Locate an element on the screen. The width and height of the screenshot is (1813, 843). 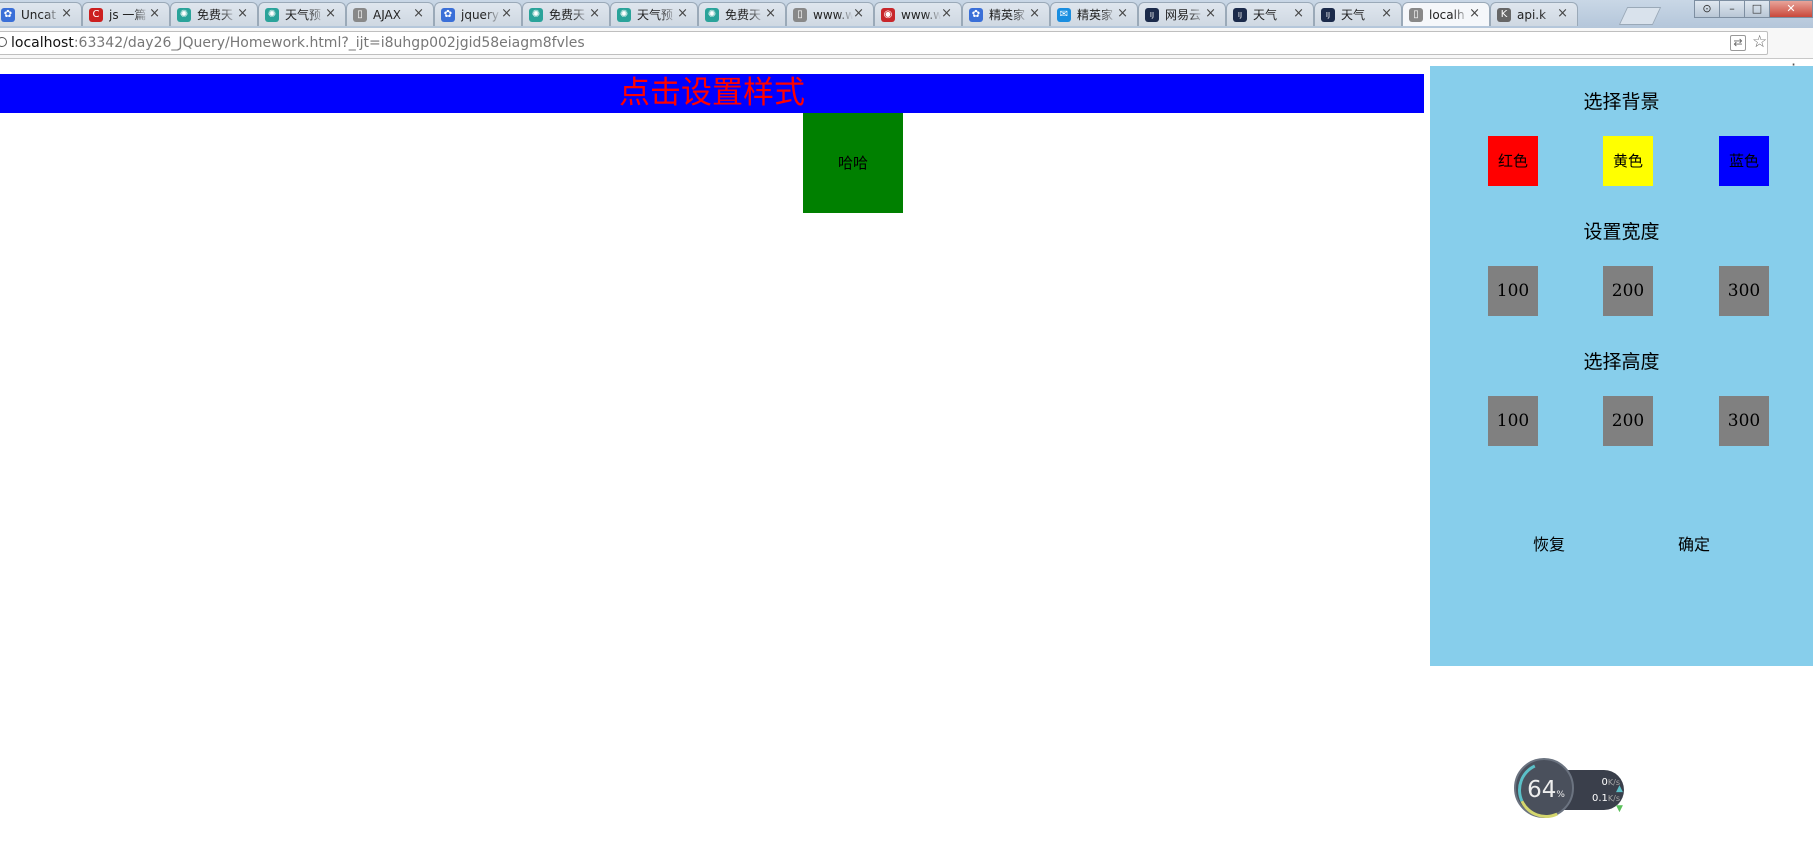
browser-tab: ▯ AJAX × is located at coordinates (390, 14).